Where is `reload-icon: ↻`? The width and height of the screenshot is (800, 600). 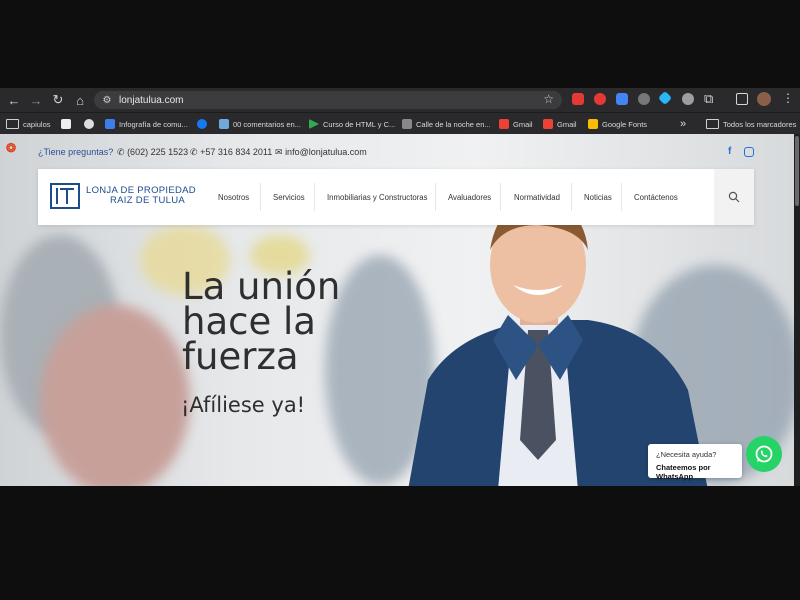
reload-icon: ↻ is located at coordinates (58, 100).